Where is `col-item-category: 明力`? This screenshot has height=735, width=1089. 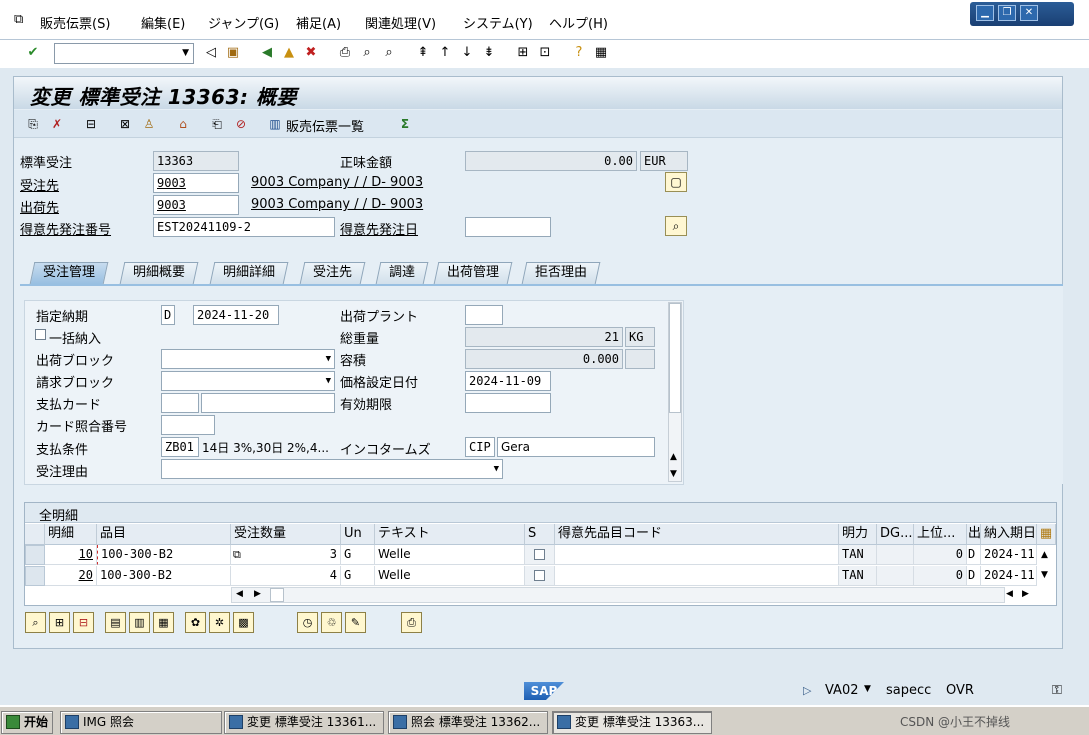
col-item-category: 明力 is located at coordinates (858, 534).